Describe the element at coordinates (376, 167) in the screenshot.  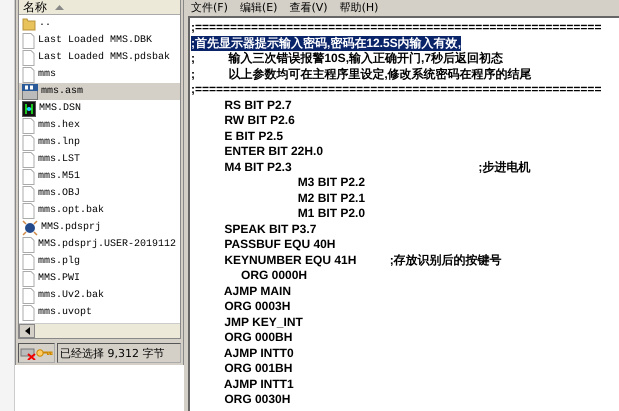
I see `code-line: M4 BIT P2.3 ;步进电机` at that location.